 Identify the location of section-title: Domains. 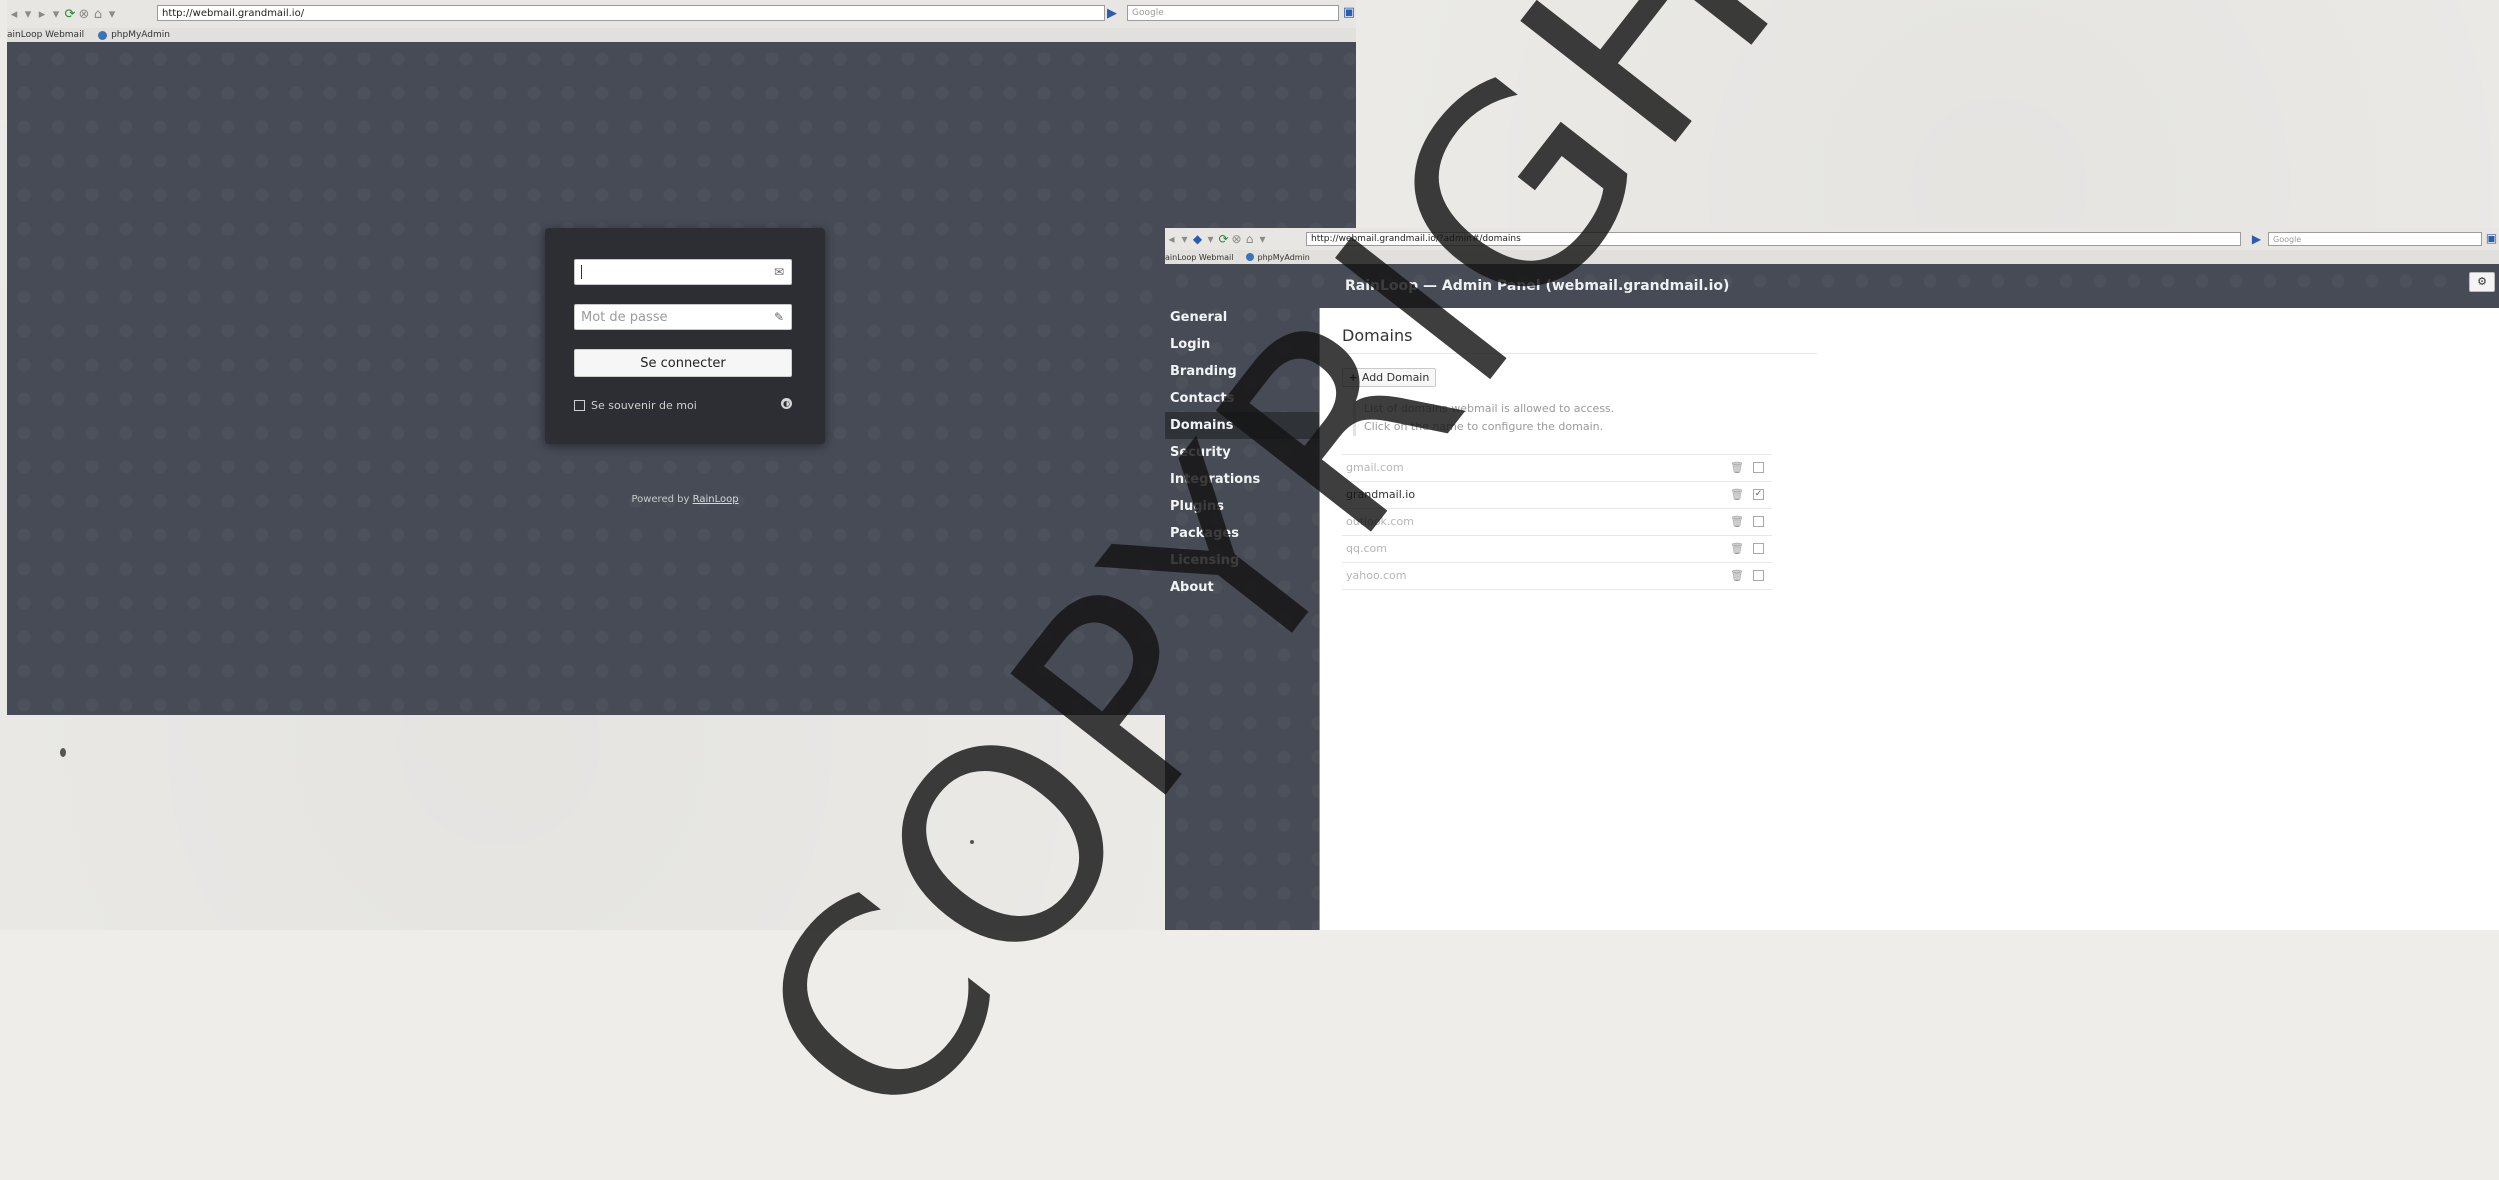
(1377, 335).